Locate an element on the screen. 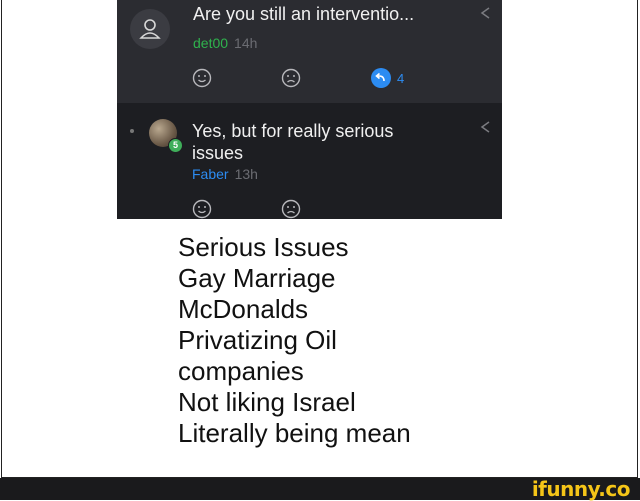 This screenshot has height=501, width=640. comment-1: Are you still an interventio... det00 14h is located at coordinates (309, 51).